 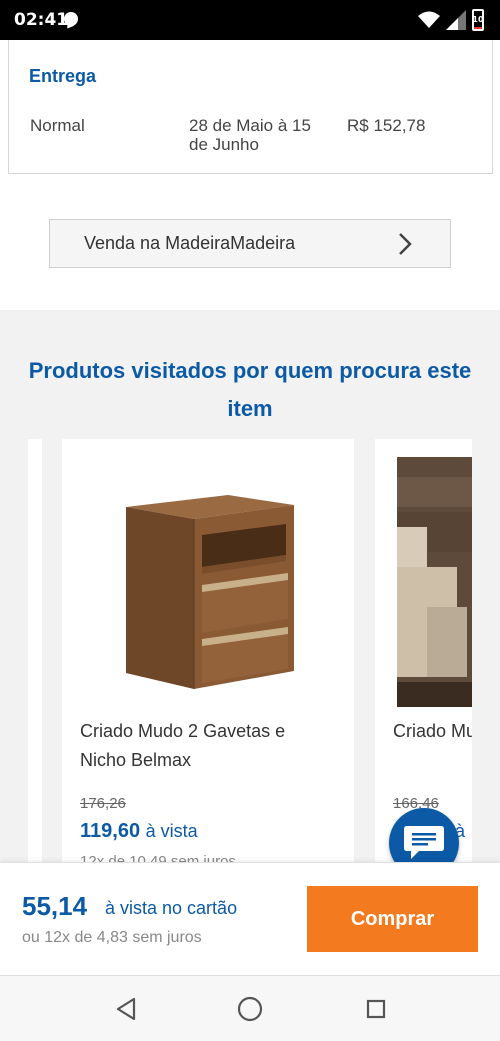 I want to click on home-icon, so click(x=250, y=1009).